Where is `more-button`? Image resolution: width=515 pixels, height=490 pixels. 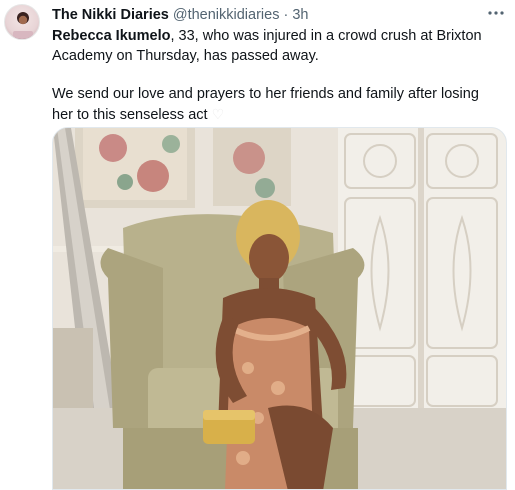 more-button is located at coordinates (496, 13).